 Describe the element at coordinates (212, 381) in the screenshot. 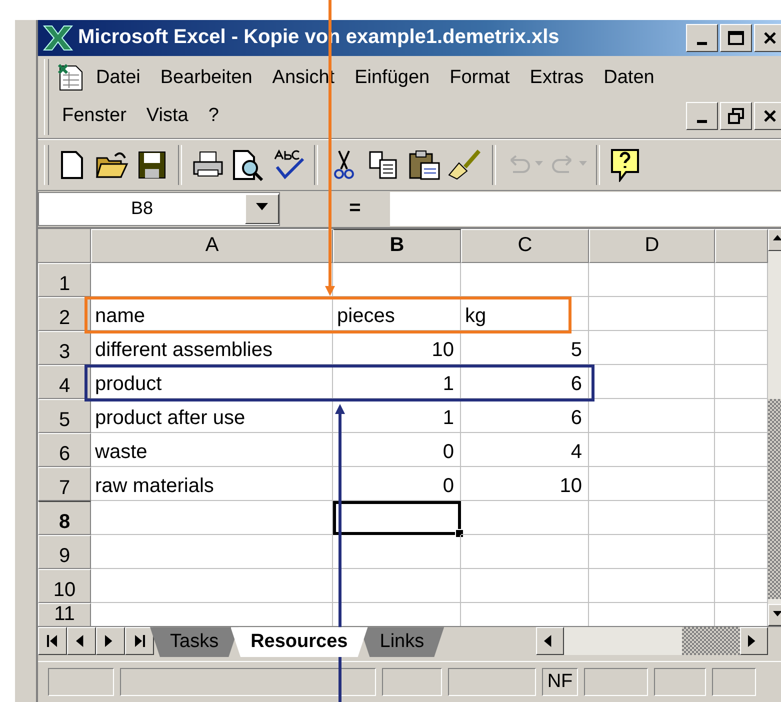

I see `table-cell: product` at that location.